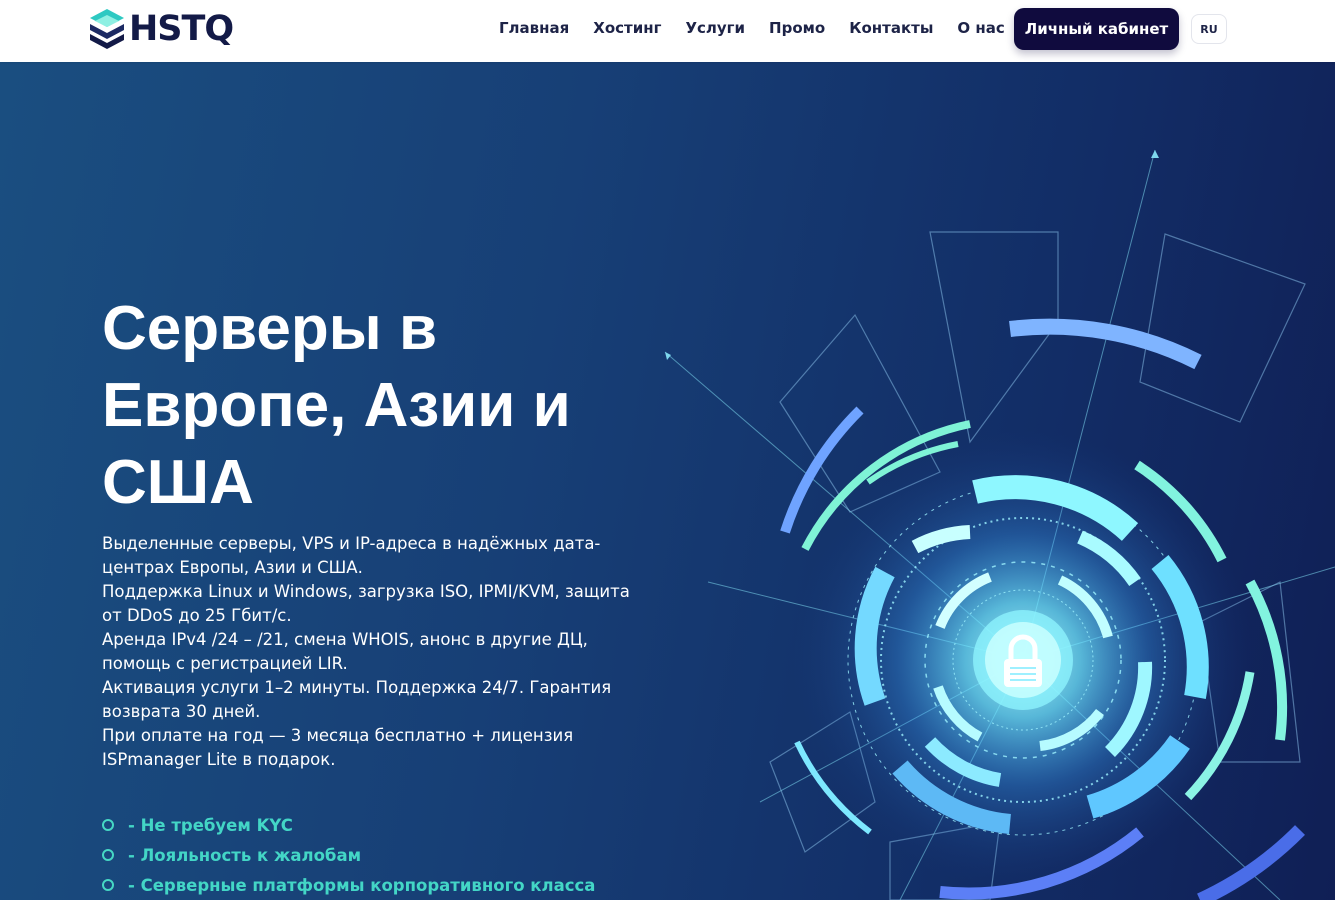 The image size is (1335, 900). Describe the element at coordinates (980, 28) in the screenshot. I see `nav-item-about: О нас` at that location.